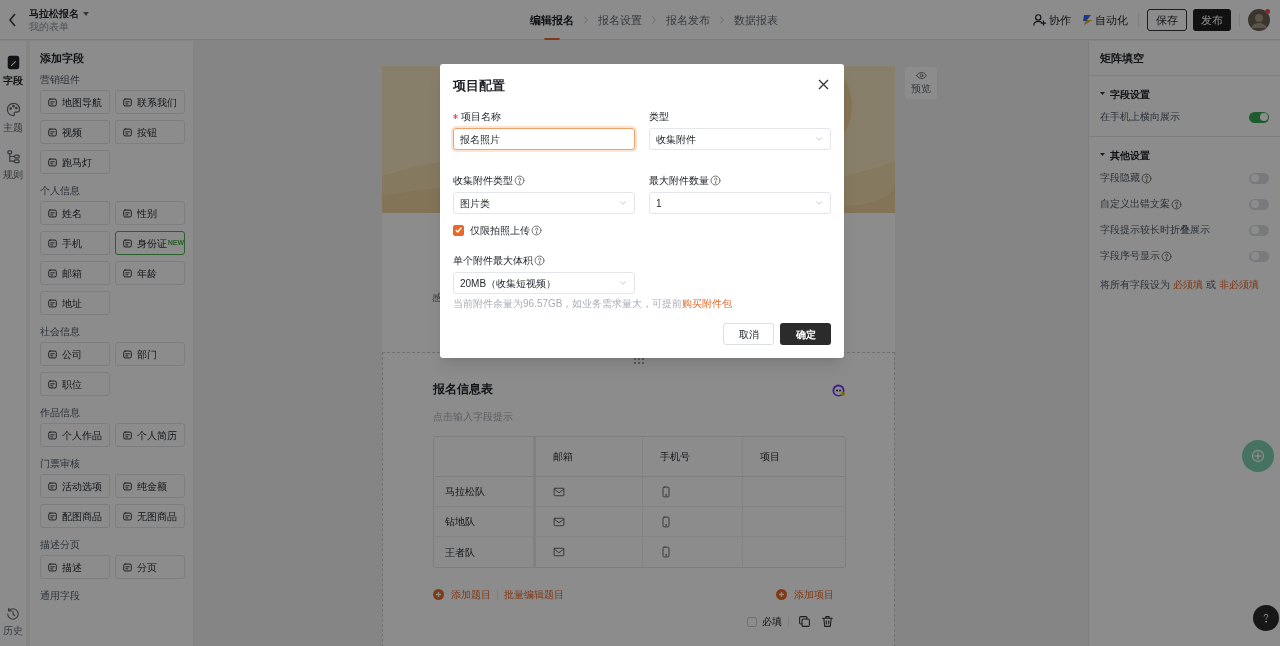  What do you see at coordinates (620, 20) in the screenshot?
I see `step-tab: 报名设置` at bounding box center [620, 20].